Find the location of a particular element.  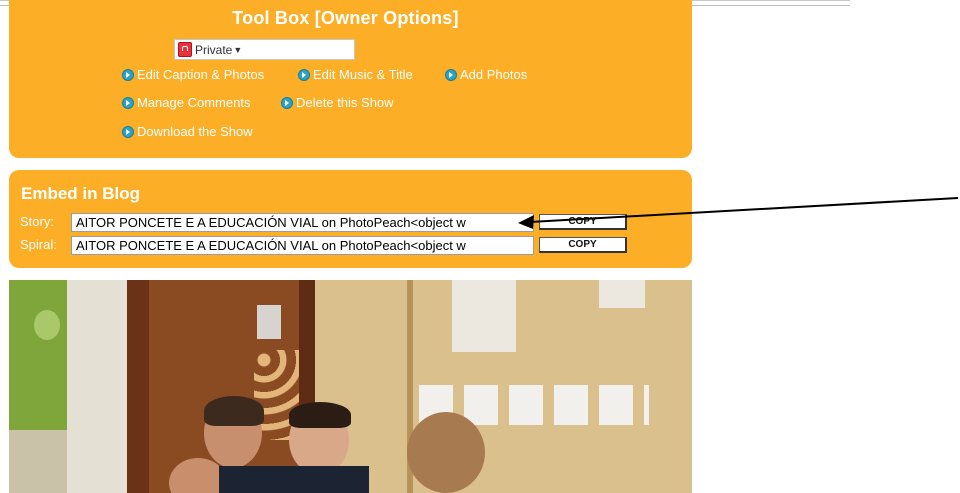

photo-white-wall is located at coordinates (97, 386).